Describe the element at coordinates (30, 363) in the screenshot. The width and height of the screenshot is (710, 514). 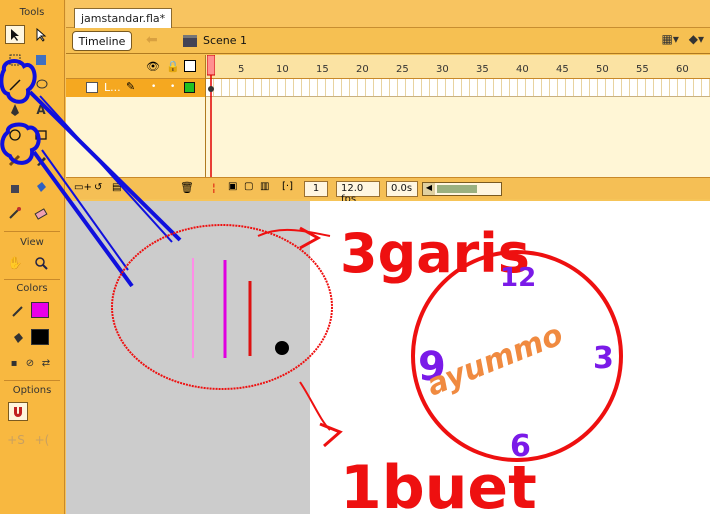
I see `no-color-button: ⊘` at that location.